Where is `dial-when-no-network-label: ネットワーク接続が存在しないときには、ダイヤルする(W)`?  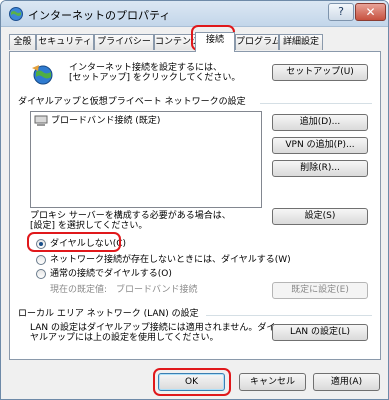 dial-when-no-network-label: ネットワーク接続が存在しないときには、ダイヤルする(W) is located at coordinates (170, 260).